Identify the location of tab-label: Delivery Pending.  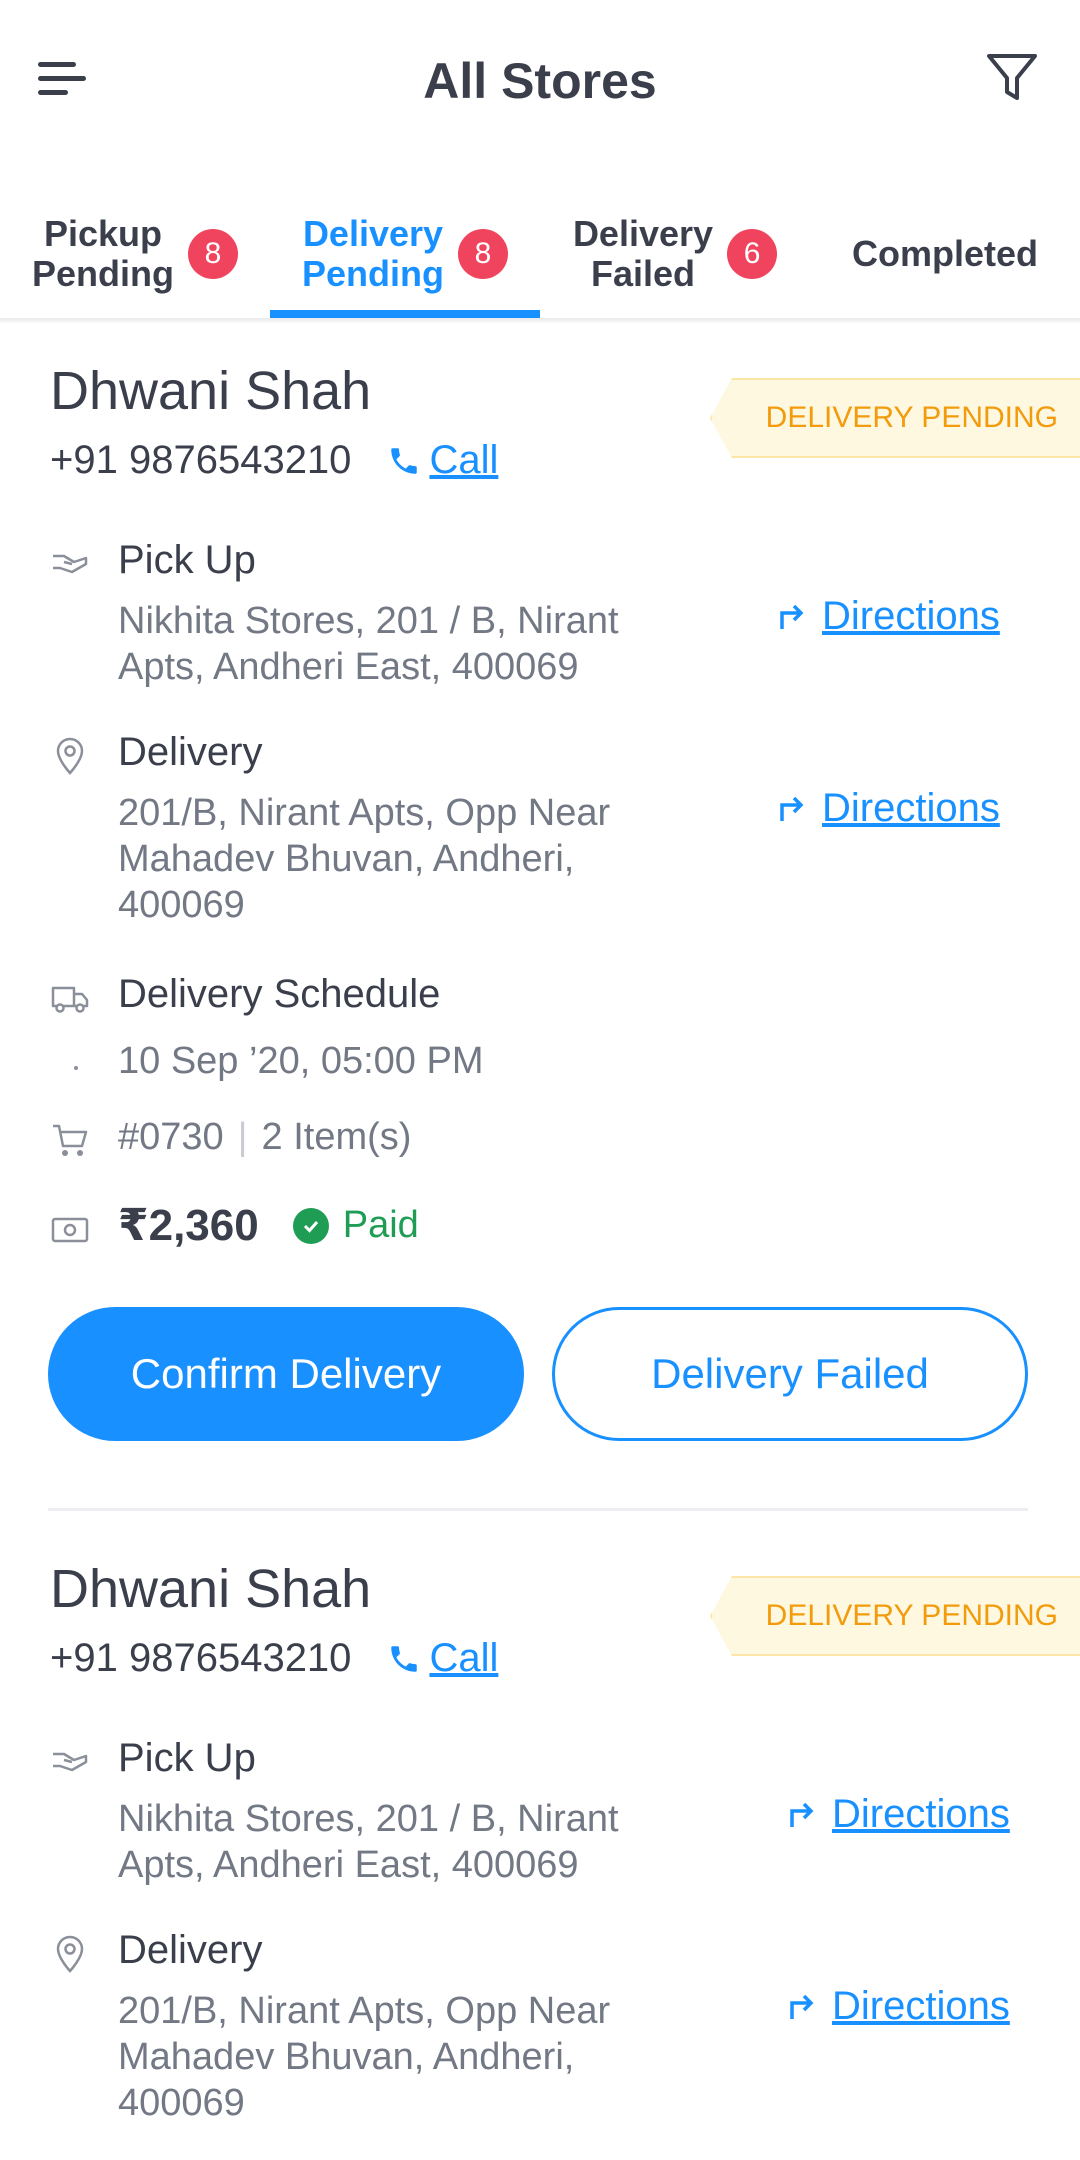
(373, 253).